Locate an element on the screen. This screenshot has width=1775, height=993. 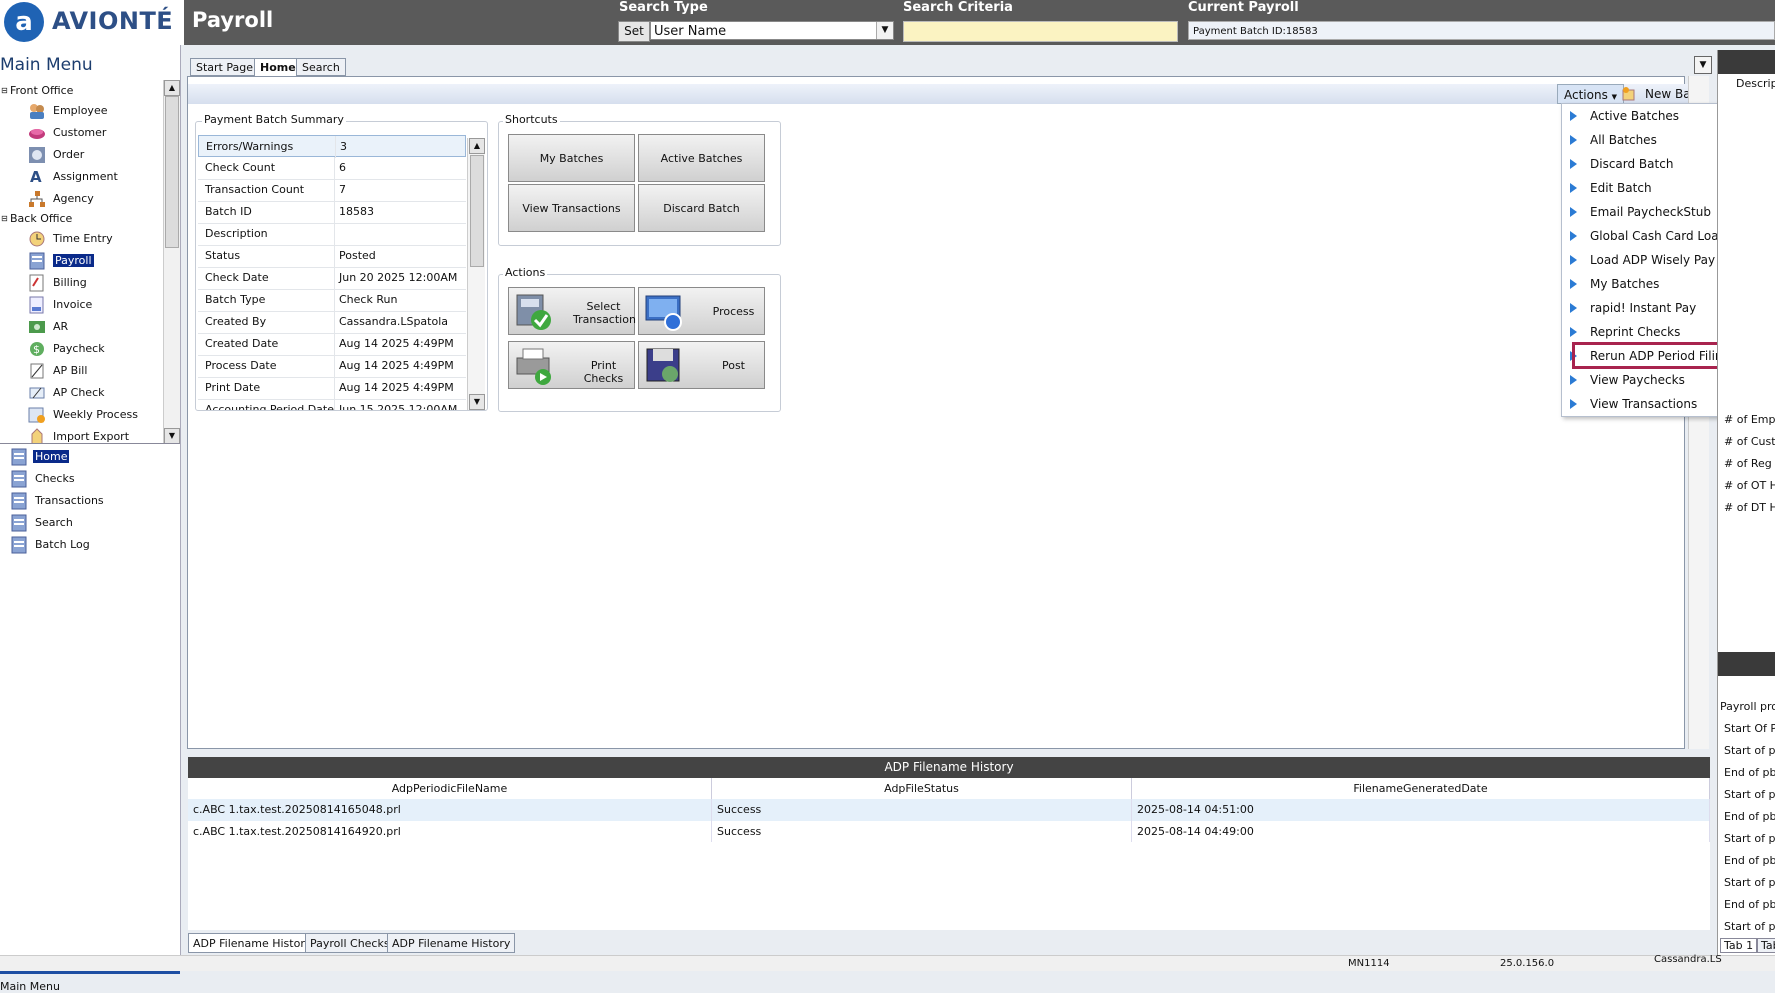
summary-row: Description is located at coordinates (332, 234).